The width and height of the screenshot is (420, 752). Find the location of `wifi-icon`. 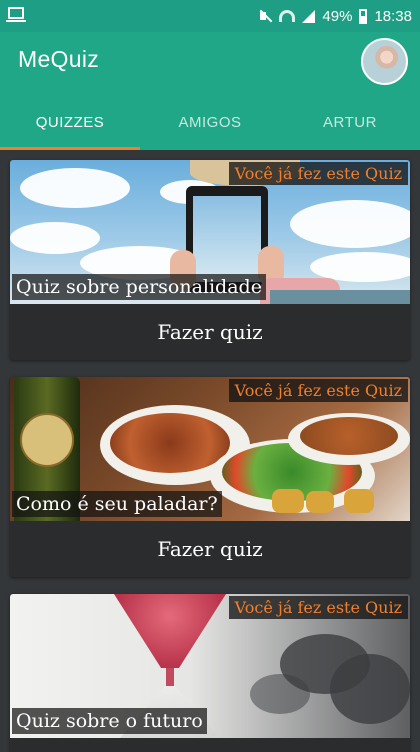

wifi-icon is located at coordinates (287, 16).